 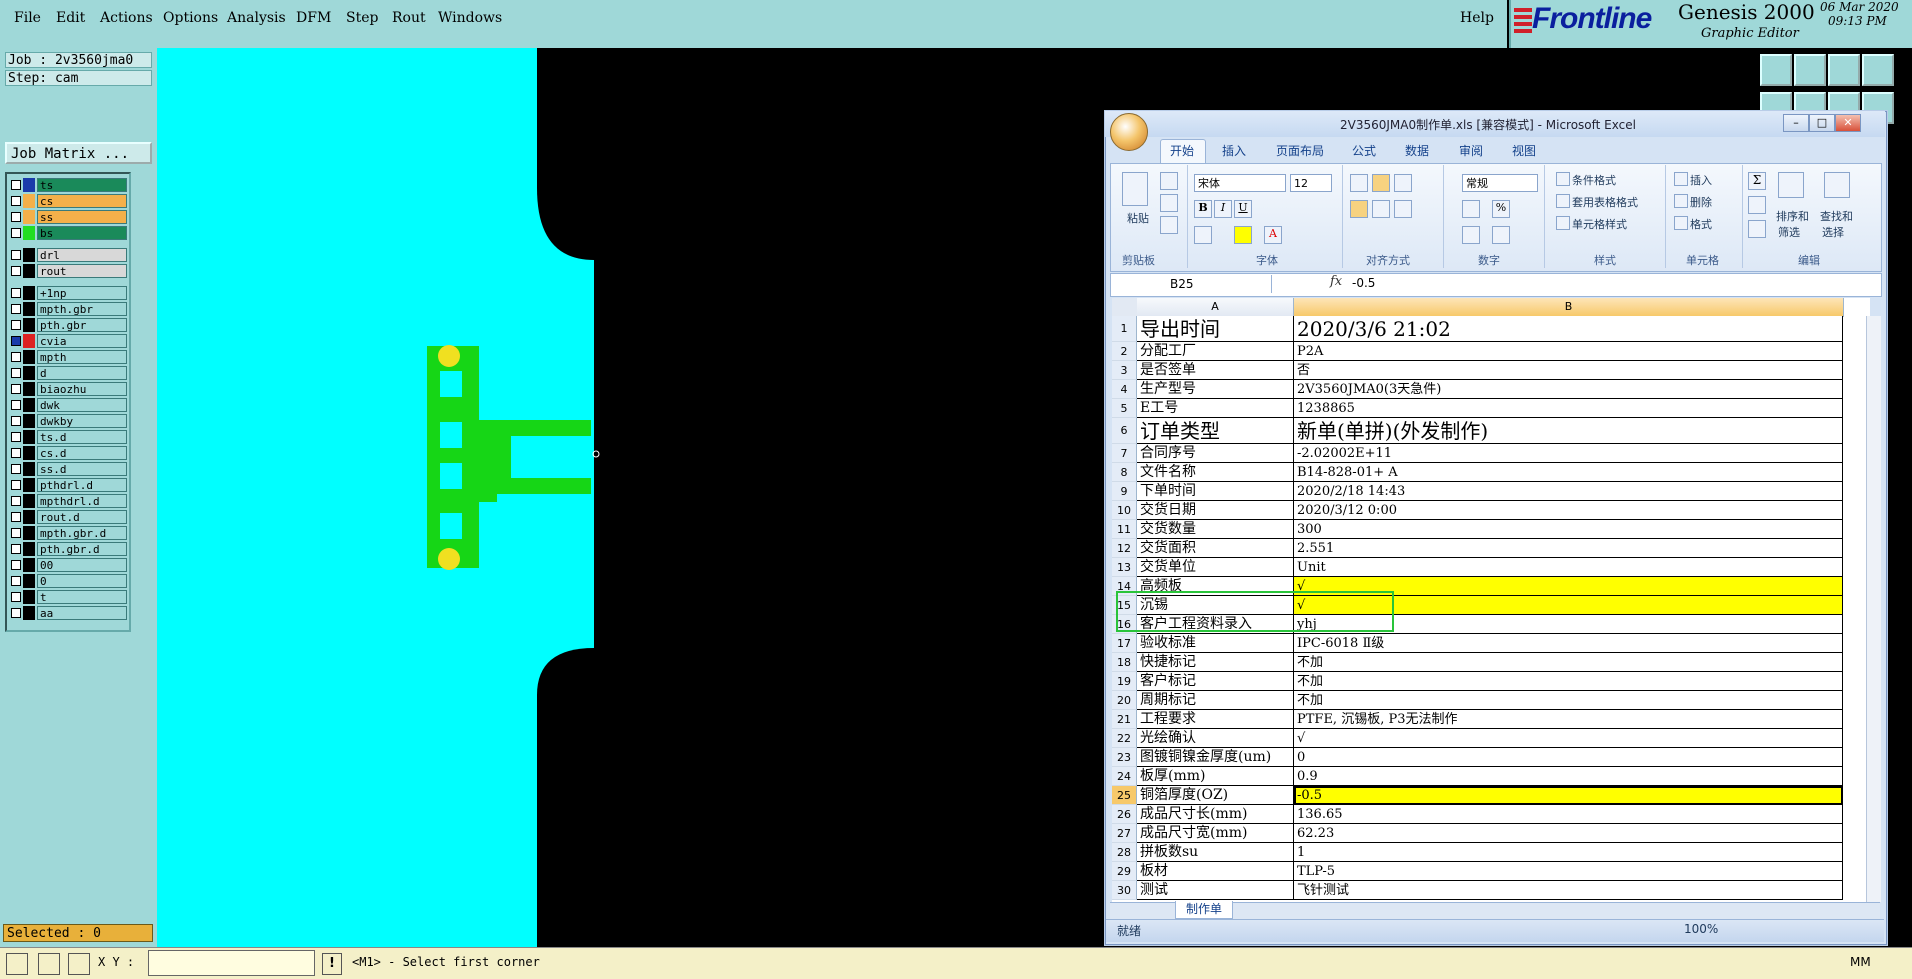 What do you see at coordinates (1124, 814) in the screenshot?
I see `row-header: 26` at bounding box center [1124, 814].